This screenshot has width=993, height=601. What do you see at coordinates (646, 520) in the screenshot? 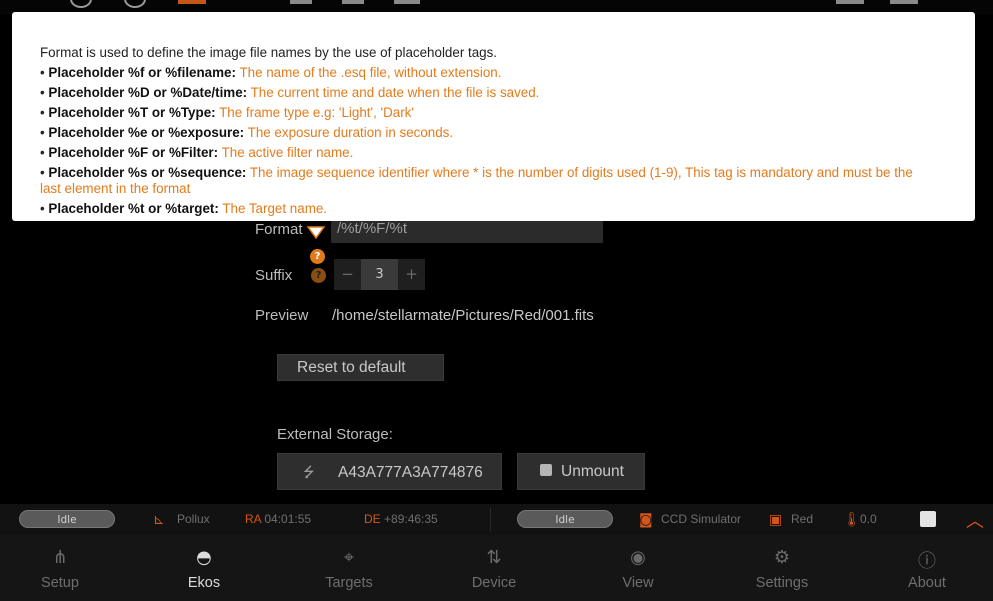
I see `camera-icon: ◙` at bounding box center [646, 520].